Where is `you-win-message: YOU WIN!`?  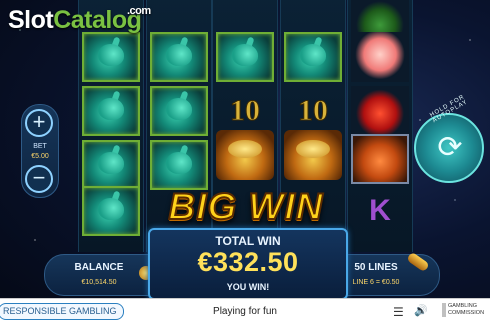 you-win-message: YOU WIN! is located at coordinates (248, 287).